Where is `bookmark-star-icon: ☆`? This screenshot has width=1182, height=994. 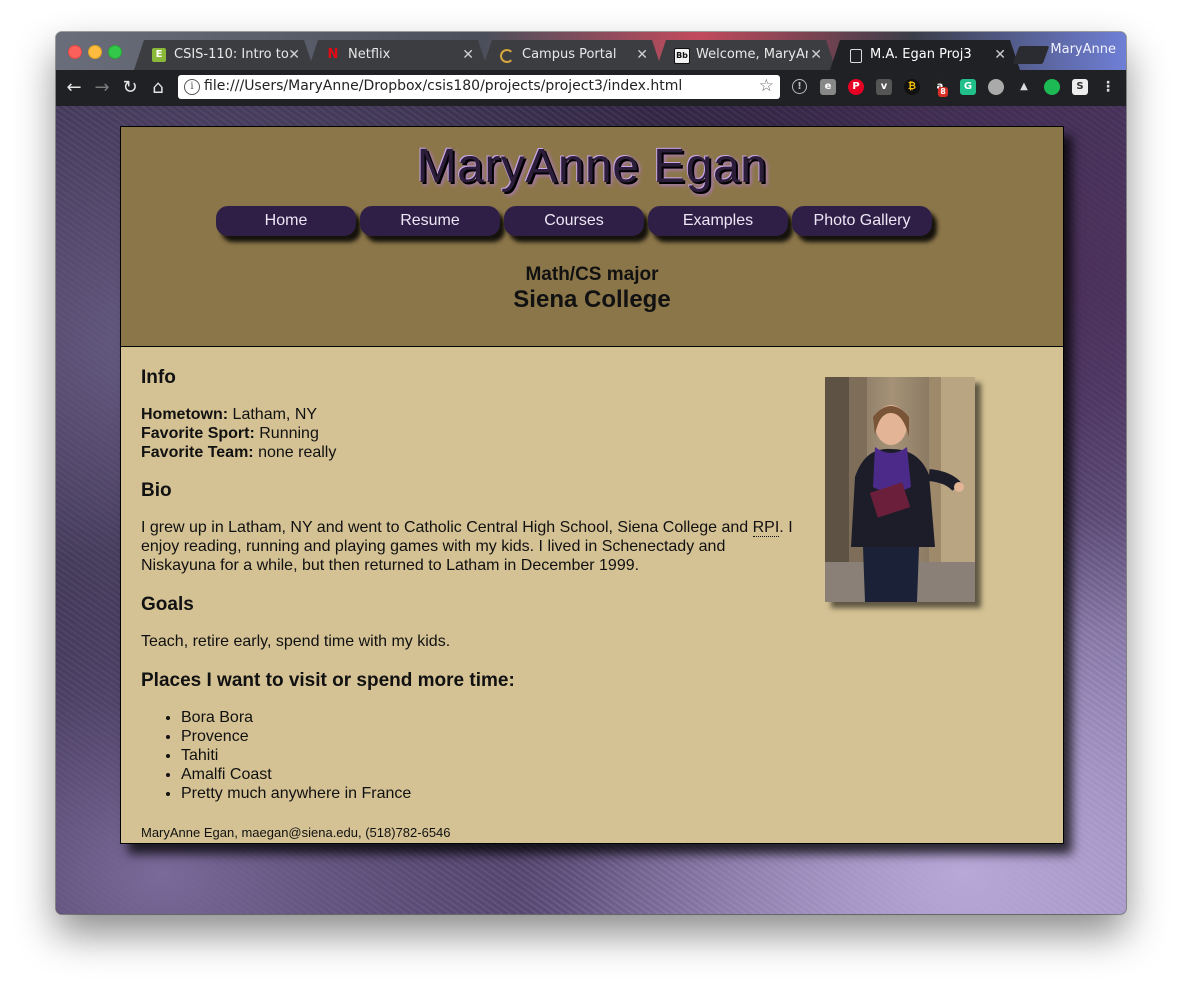
bookmark-star-icon: ☆ is located at coordinates (766, 86).